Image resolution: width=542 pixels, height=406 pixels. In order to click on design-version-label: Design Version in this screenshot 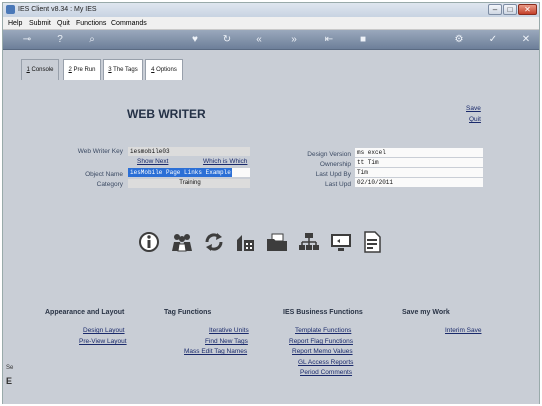, I will do `click(329, 154)`.